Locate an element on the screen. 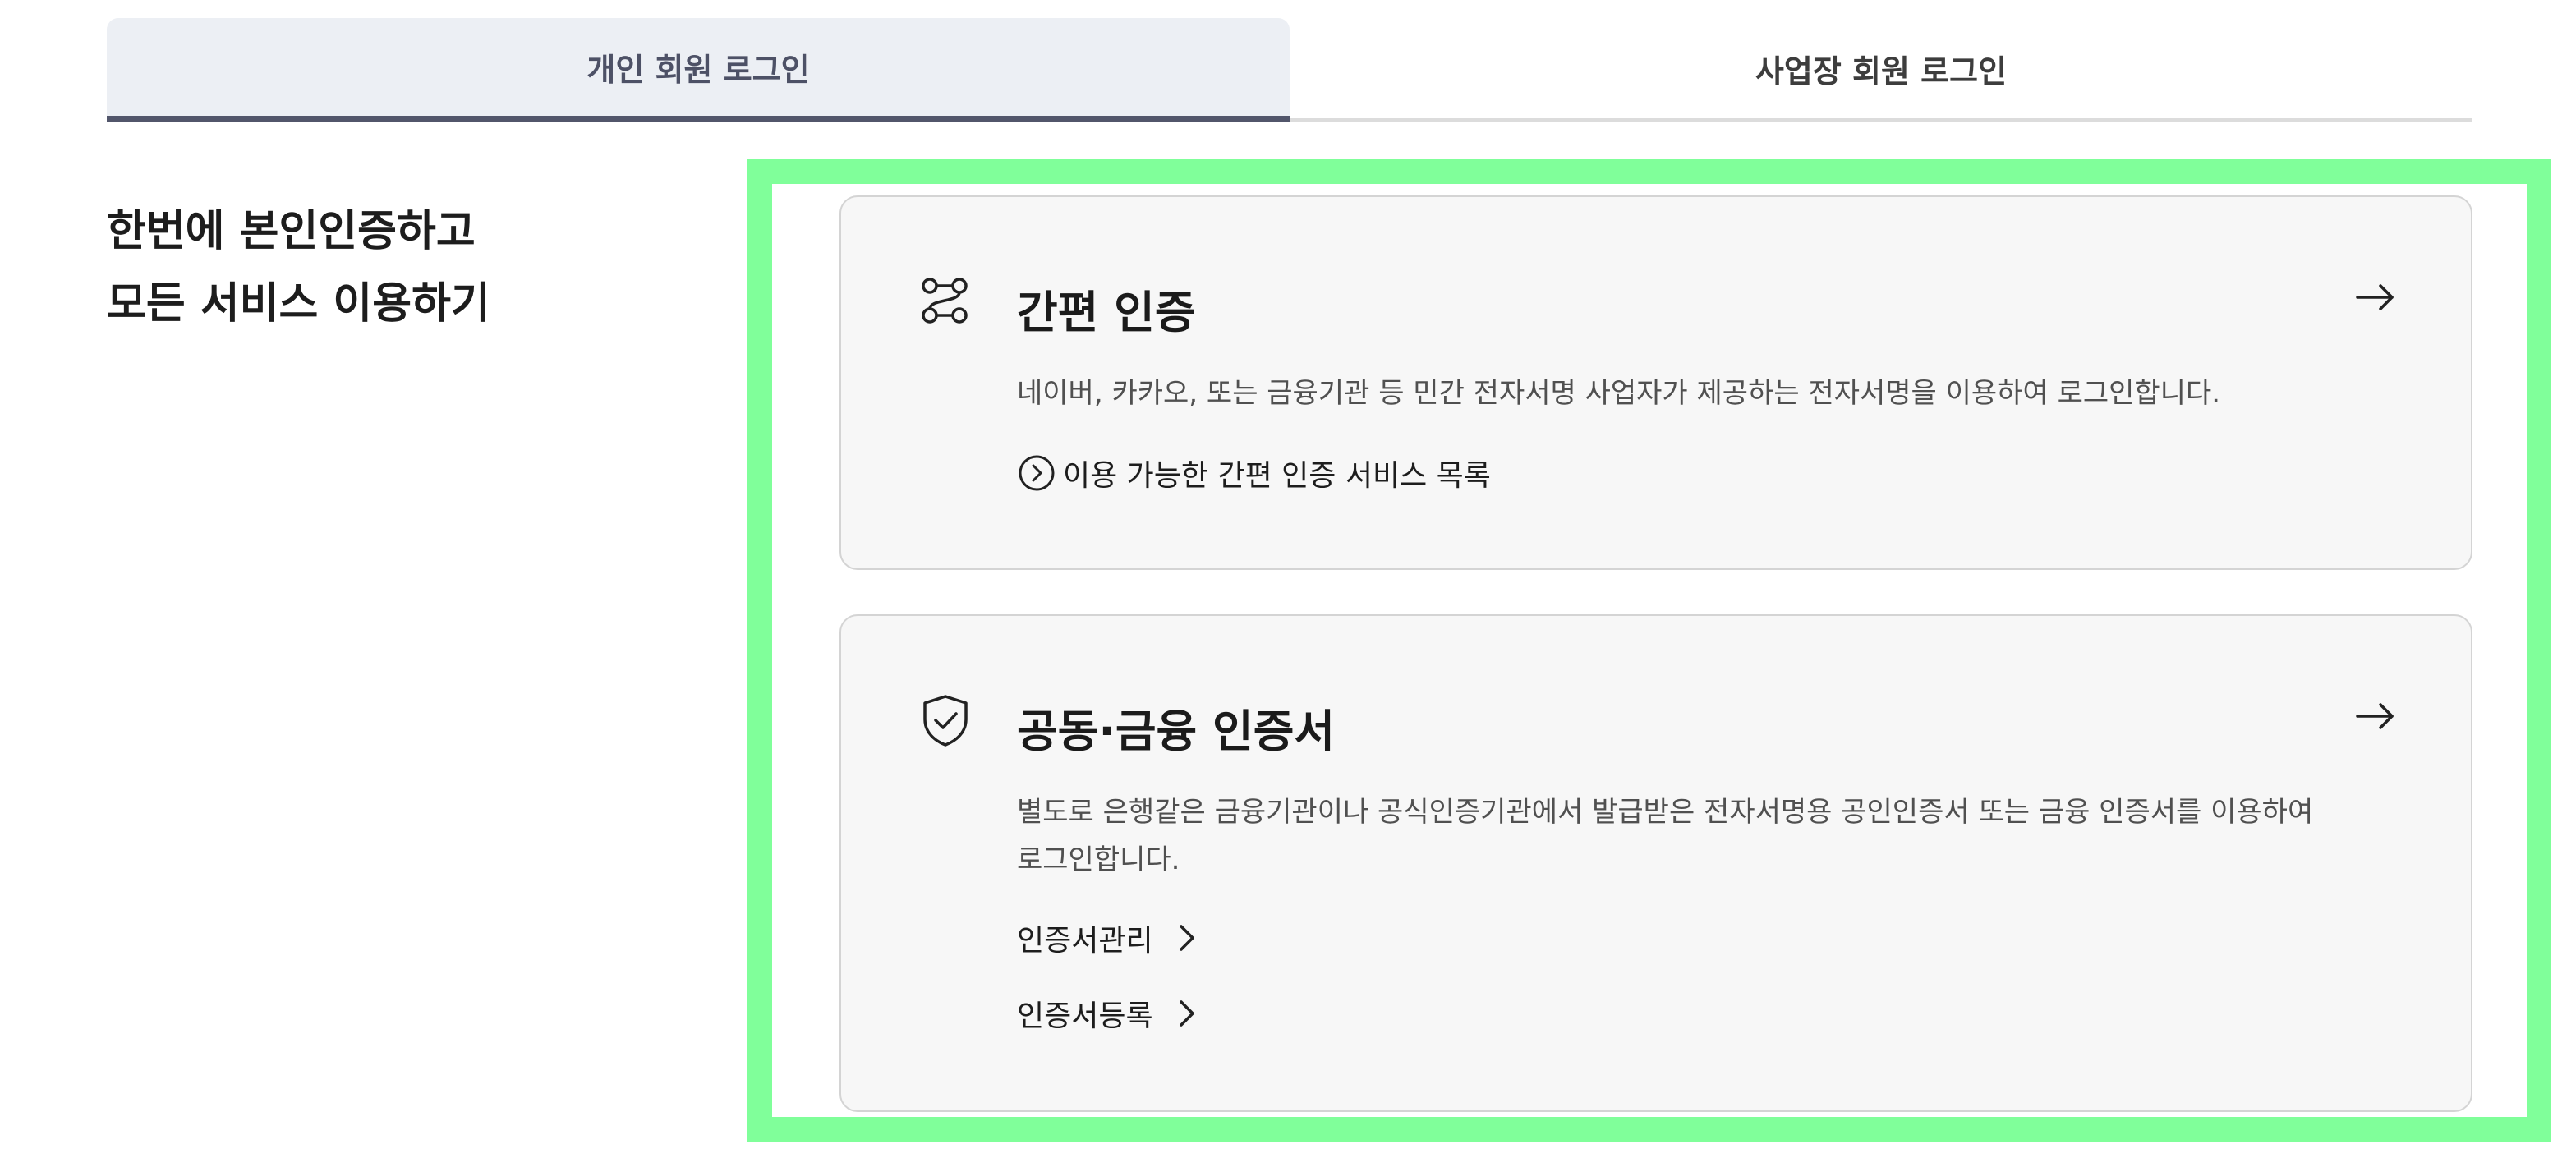  certificate-manage-link: 인증서관리 is located at coordinates (1108, 938).